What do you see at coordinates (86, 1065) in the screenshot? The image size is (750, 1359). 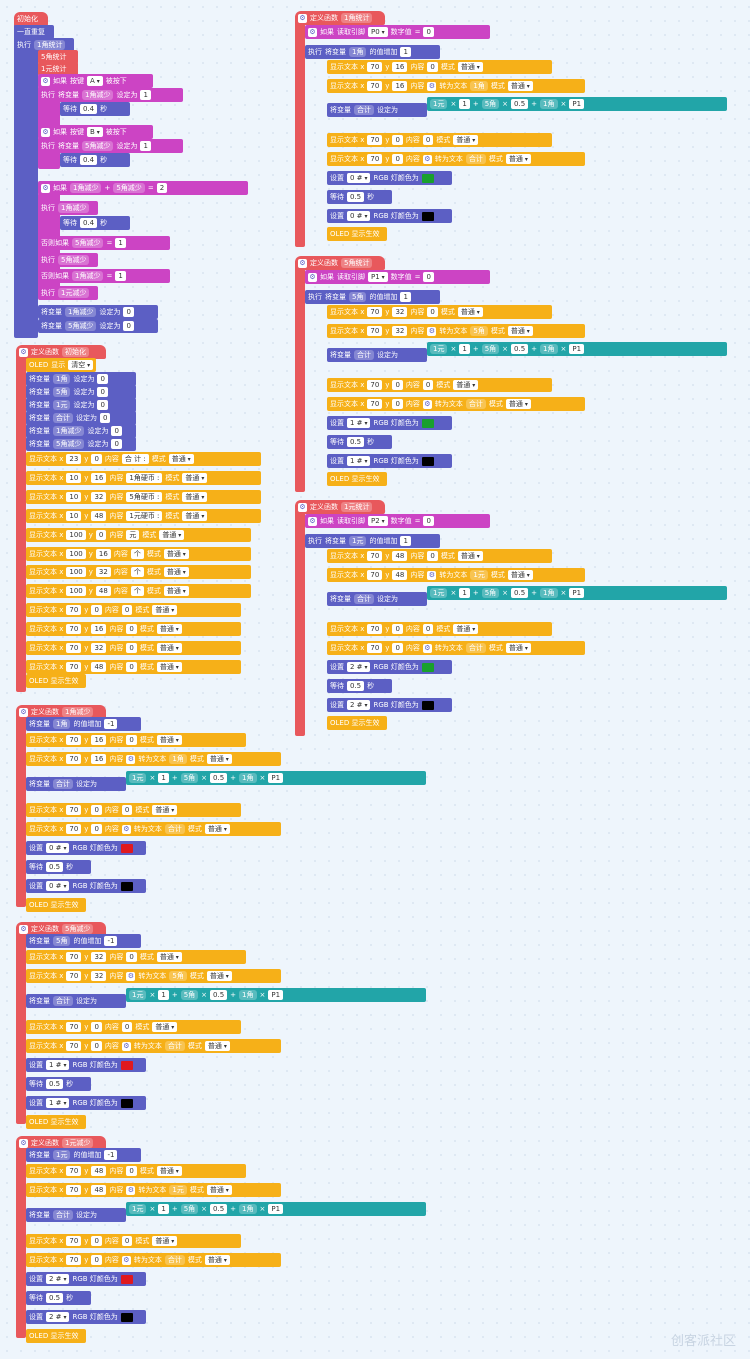 I see `rgb-set-block: 设置1 #RGB 灯颜色为` at bounding box center [86, 1065].